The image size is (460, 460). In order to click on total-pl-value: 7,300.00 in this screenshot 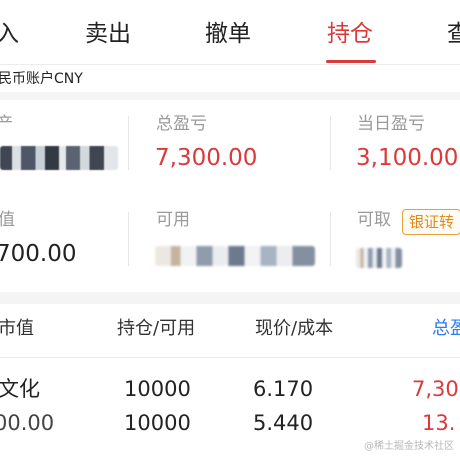, I will do `click(206, 158)`.